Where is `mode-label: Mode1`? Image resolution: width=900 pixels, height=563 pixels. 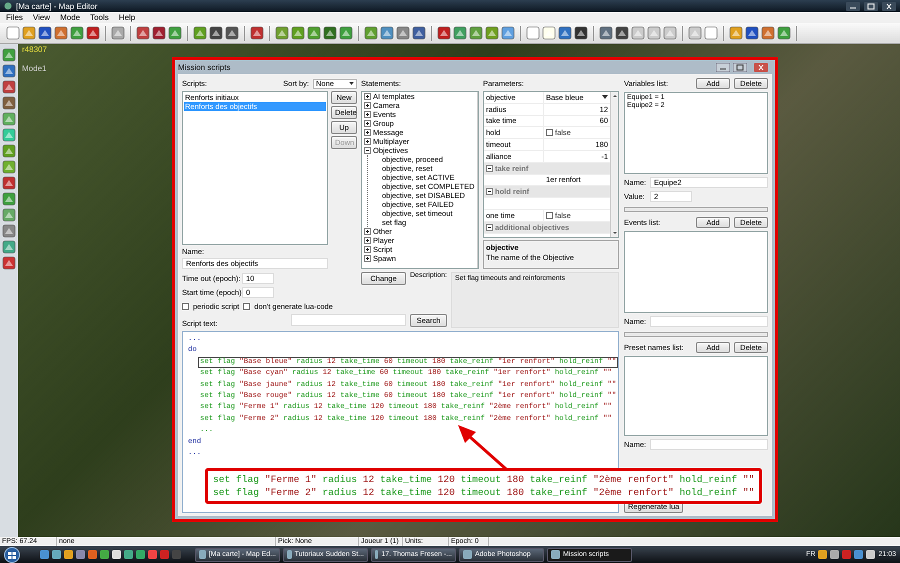 mode-label: Mode1 is located at coordinates (34, 68).